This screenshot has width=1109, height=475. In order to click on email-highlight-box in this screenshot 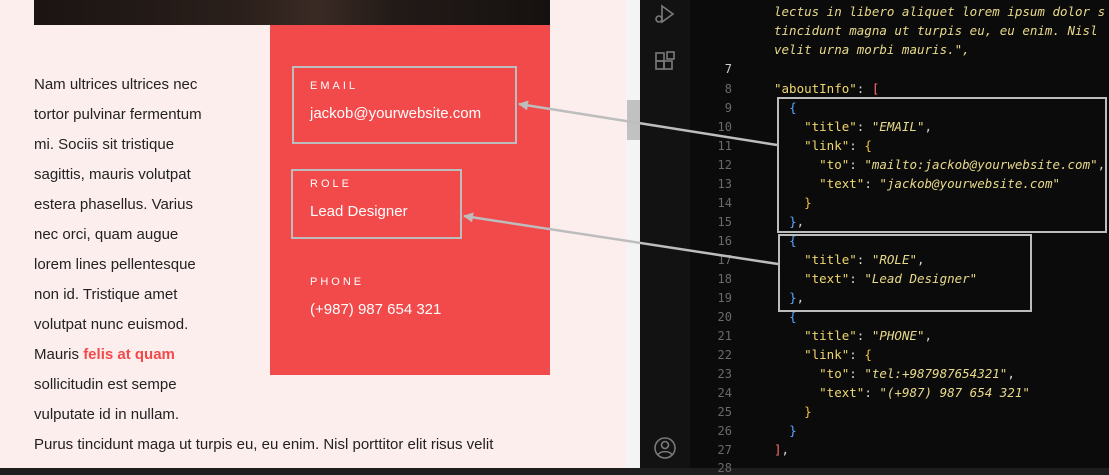, I will do `click(404, 105)`.